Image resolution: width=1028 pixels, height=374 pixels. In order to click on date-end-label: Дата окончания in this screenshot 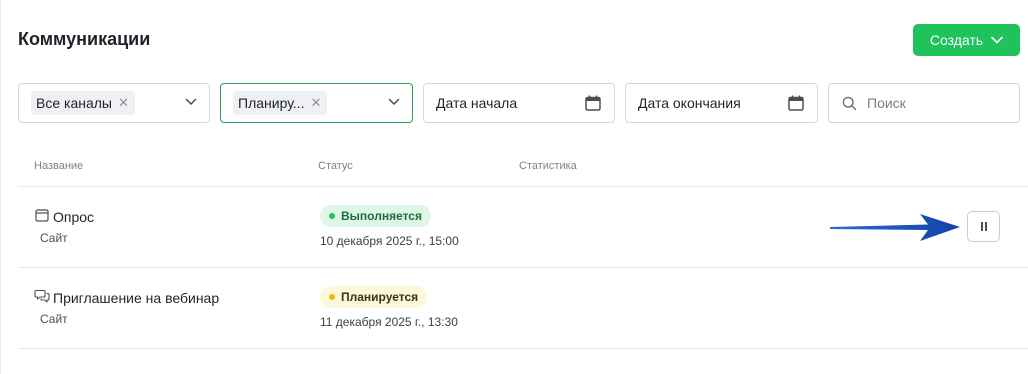, I will do `click(689, 103)`.